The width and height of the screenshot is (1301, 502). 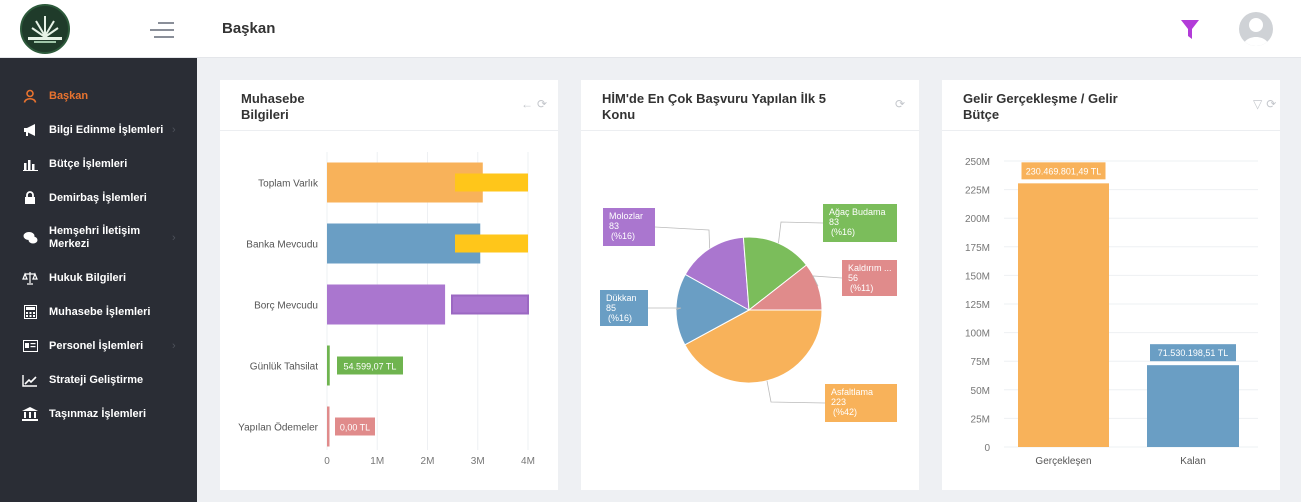 I want to click on pie-label-value: 85, so click(x=611, y=308).